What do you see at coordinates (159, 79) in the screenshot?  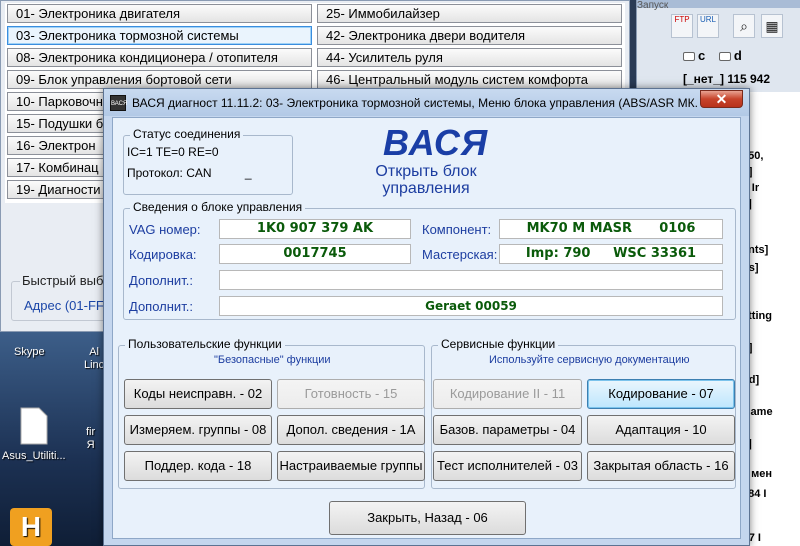 I see `module-09-button: 09- Блок управления бортовой сети` at bounding box center [159, 79].